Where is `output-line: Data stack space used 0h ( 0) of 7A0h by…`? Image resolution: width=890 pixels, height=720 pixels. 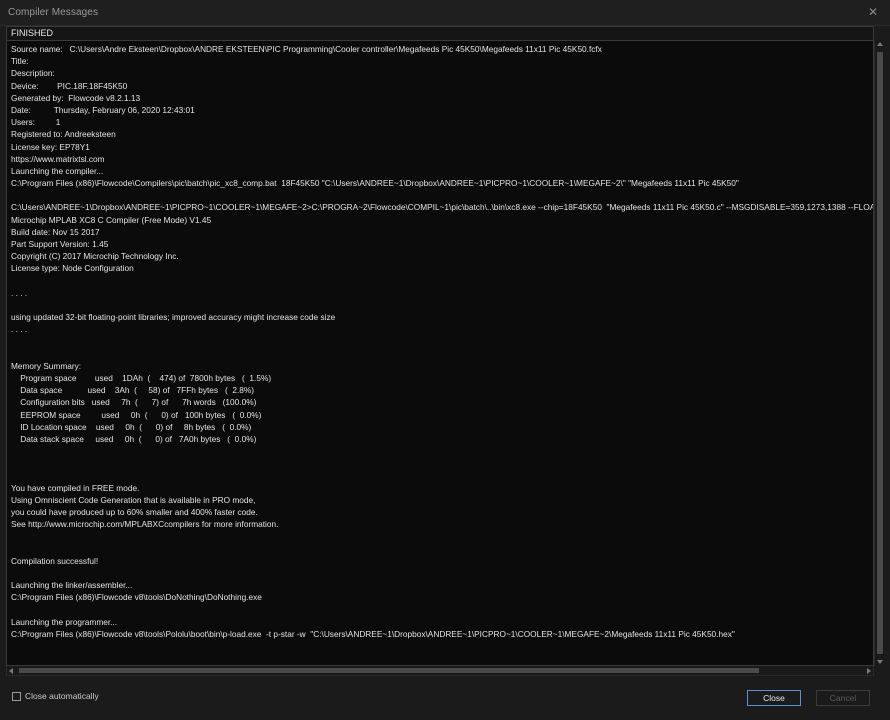
output-line: Data stack space used 0h ( 0) of 7A0h by… is located at coordinates (134, 439).